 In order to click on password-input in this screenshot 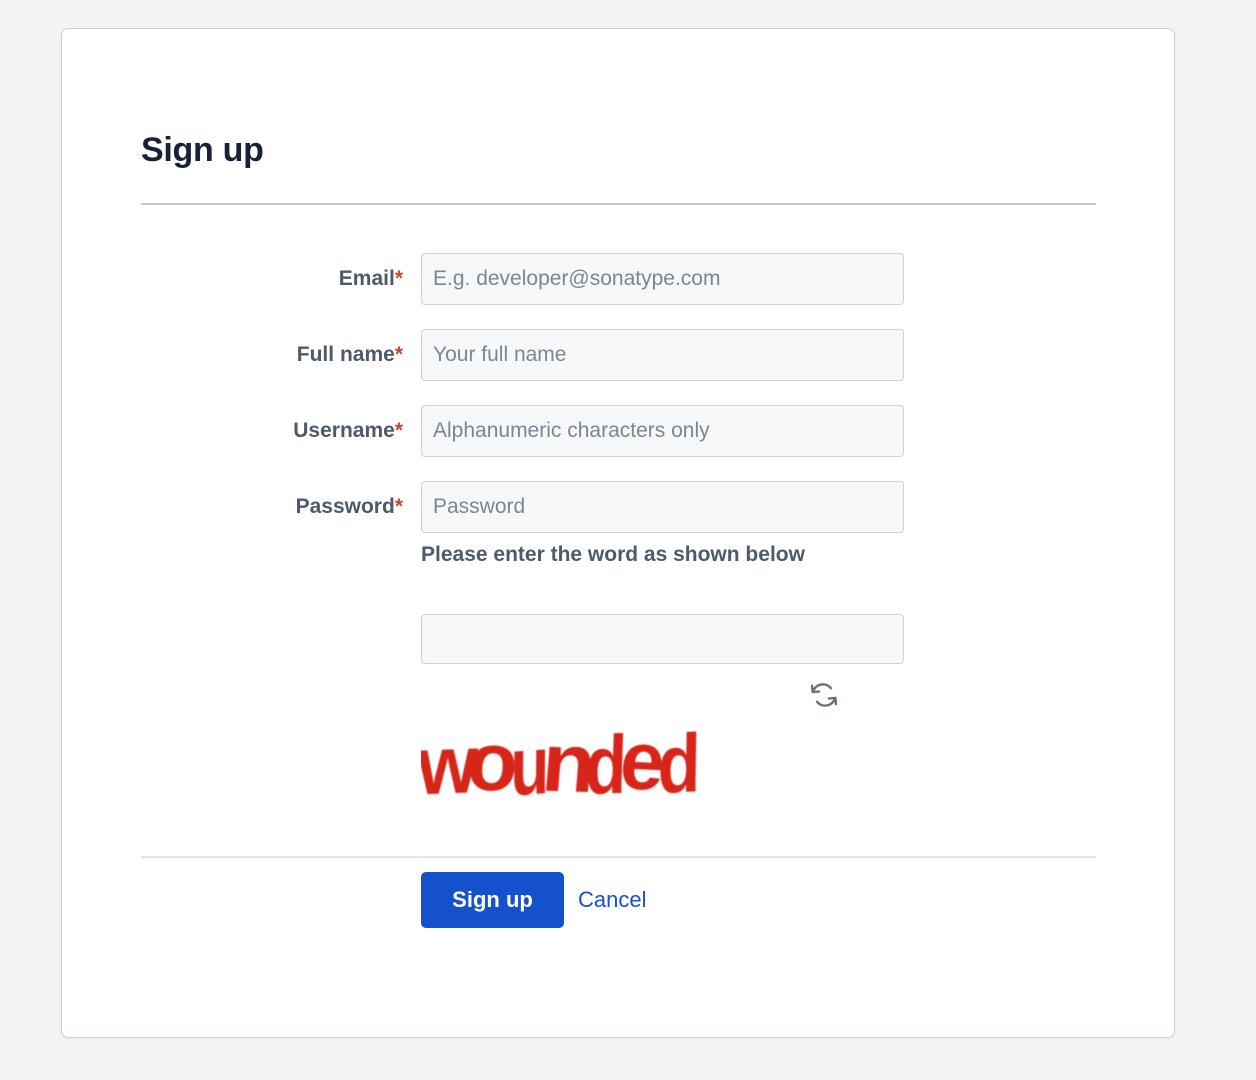, I will do `click(662, 507)`.